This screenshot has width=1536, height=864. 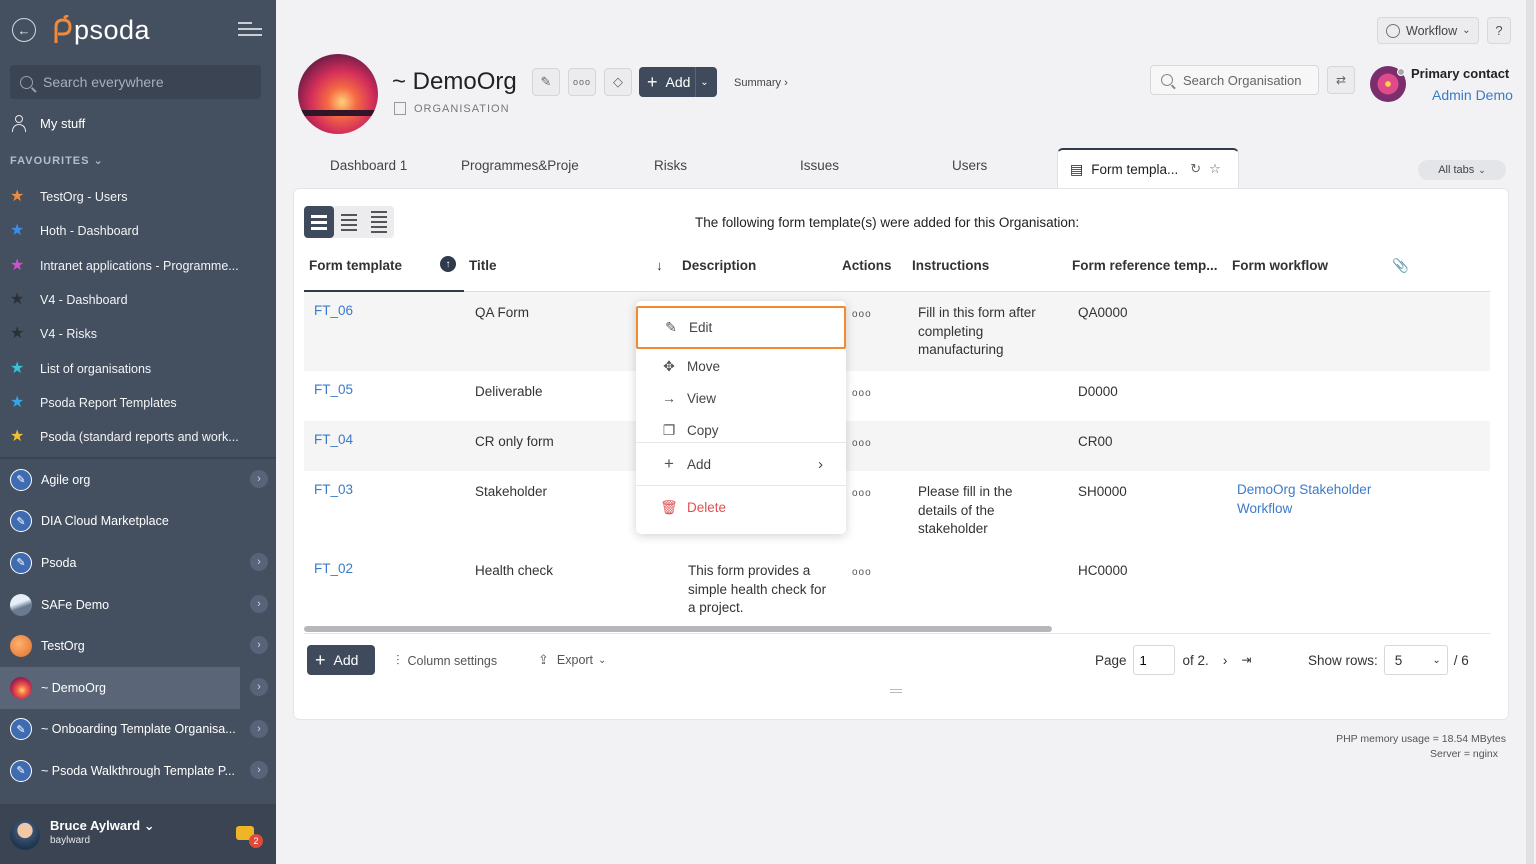 I want to click on my-stuff-link: My stuff, so click(x=47, y=123).